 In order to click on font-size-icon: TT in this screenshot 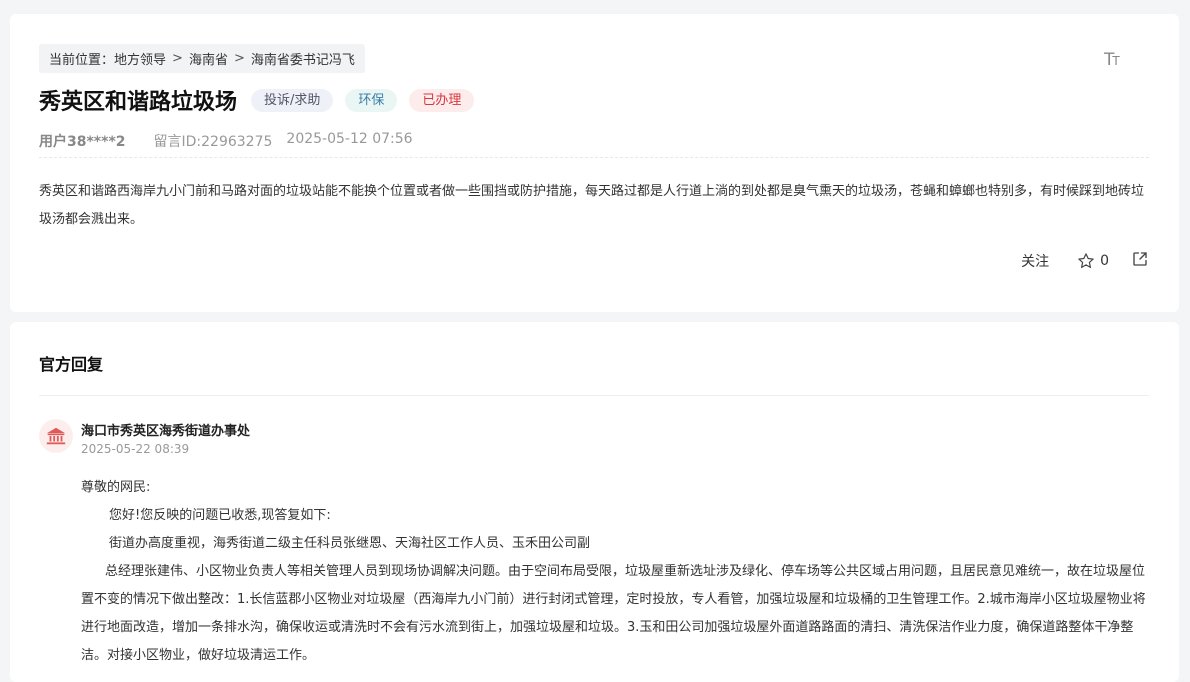, I will do `click(1112, 60)`.